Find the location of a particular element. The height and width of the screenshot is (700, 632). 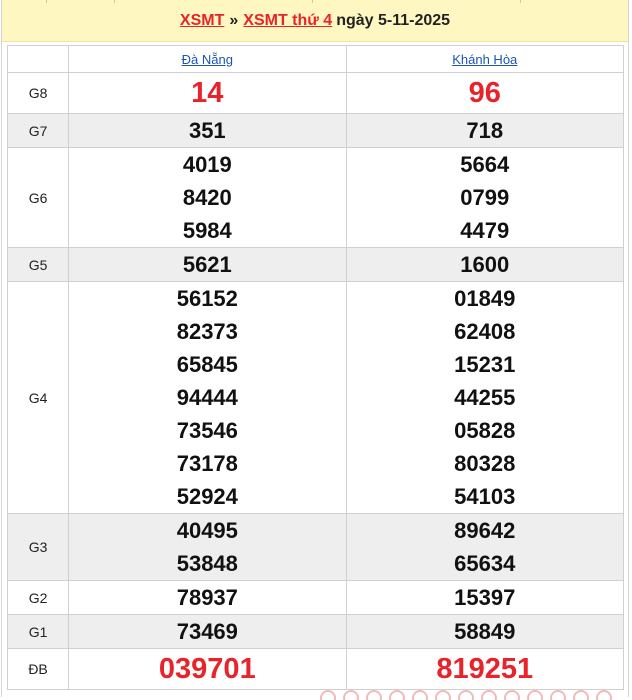

prize-label: G2 is located at coordinates (38, 597).